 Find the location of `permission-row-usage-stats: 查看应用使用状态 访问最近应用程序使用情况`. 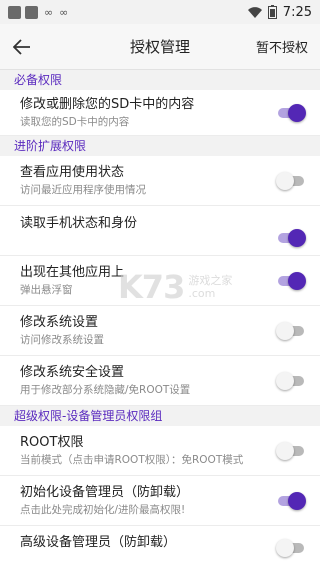

permission-row-usage-stats: 查看应用使用状态 访问最近应用程序使用情况 is located at coordinates (160, 181).